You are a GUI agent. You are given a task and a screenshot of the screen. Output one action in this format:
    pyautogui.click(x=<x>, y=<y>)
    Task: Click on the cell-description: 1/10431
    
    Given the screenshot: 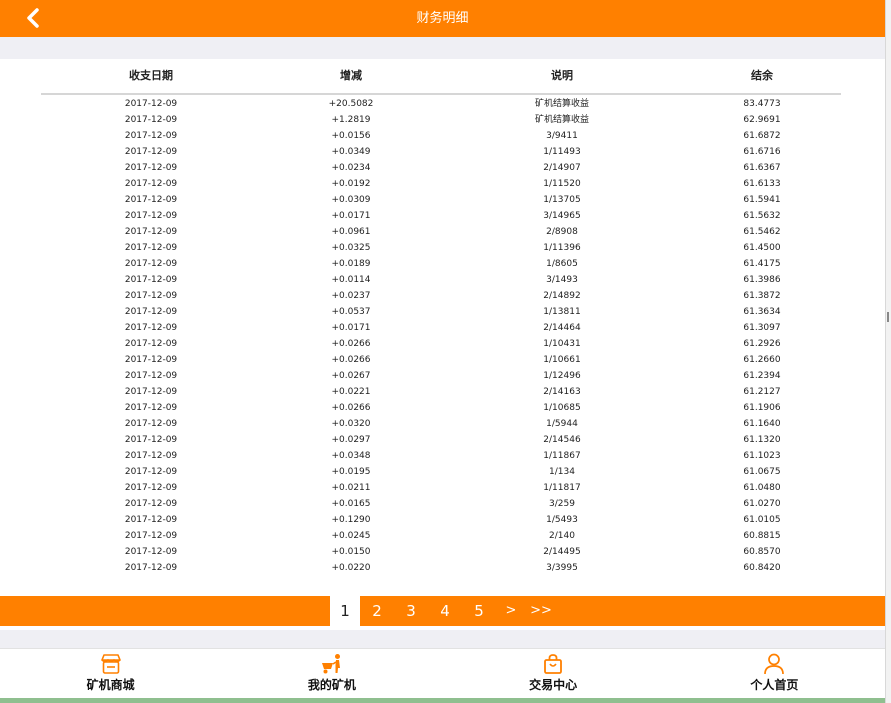 What is the action you would take?
    pyautogui.click(x=562, y=344)
    